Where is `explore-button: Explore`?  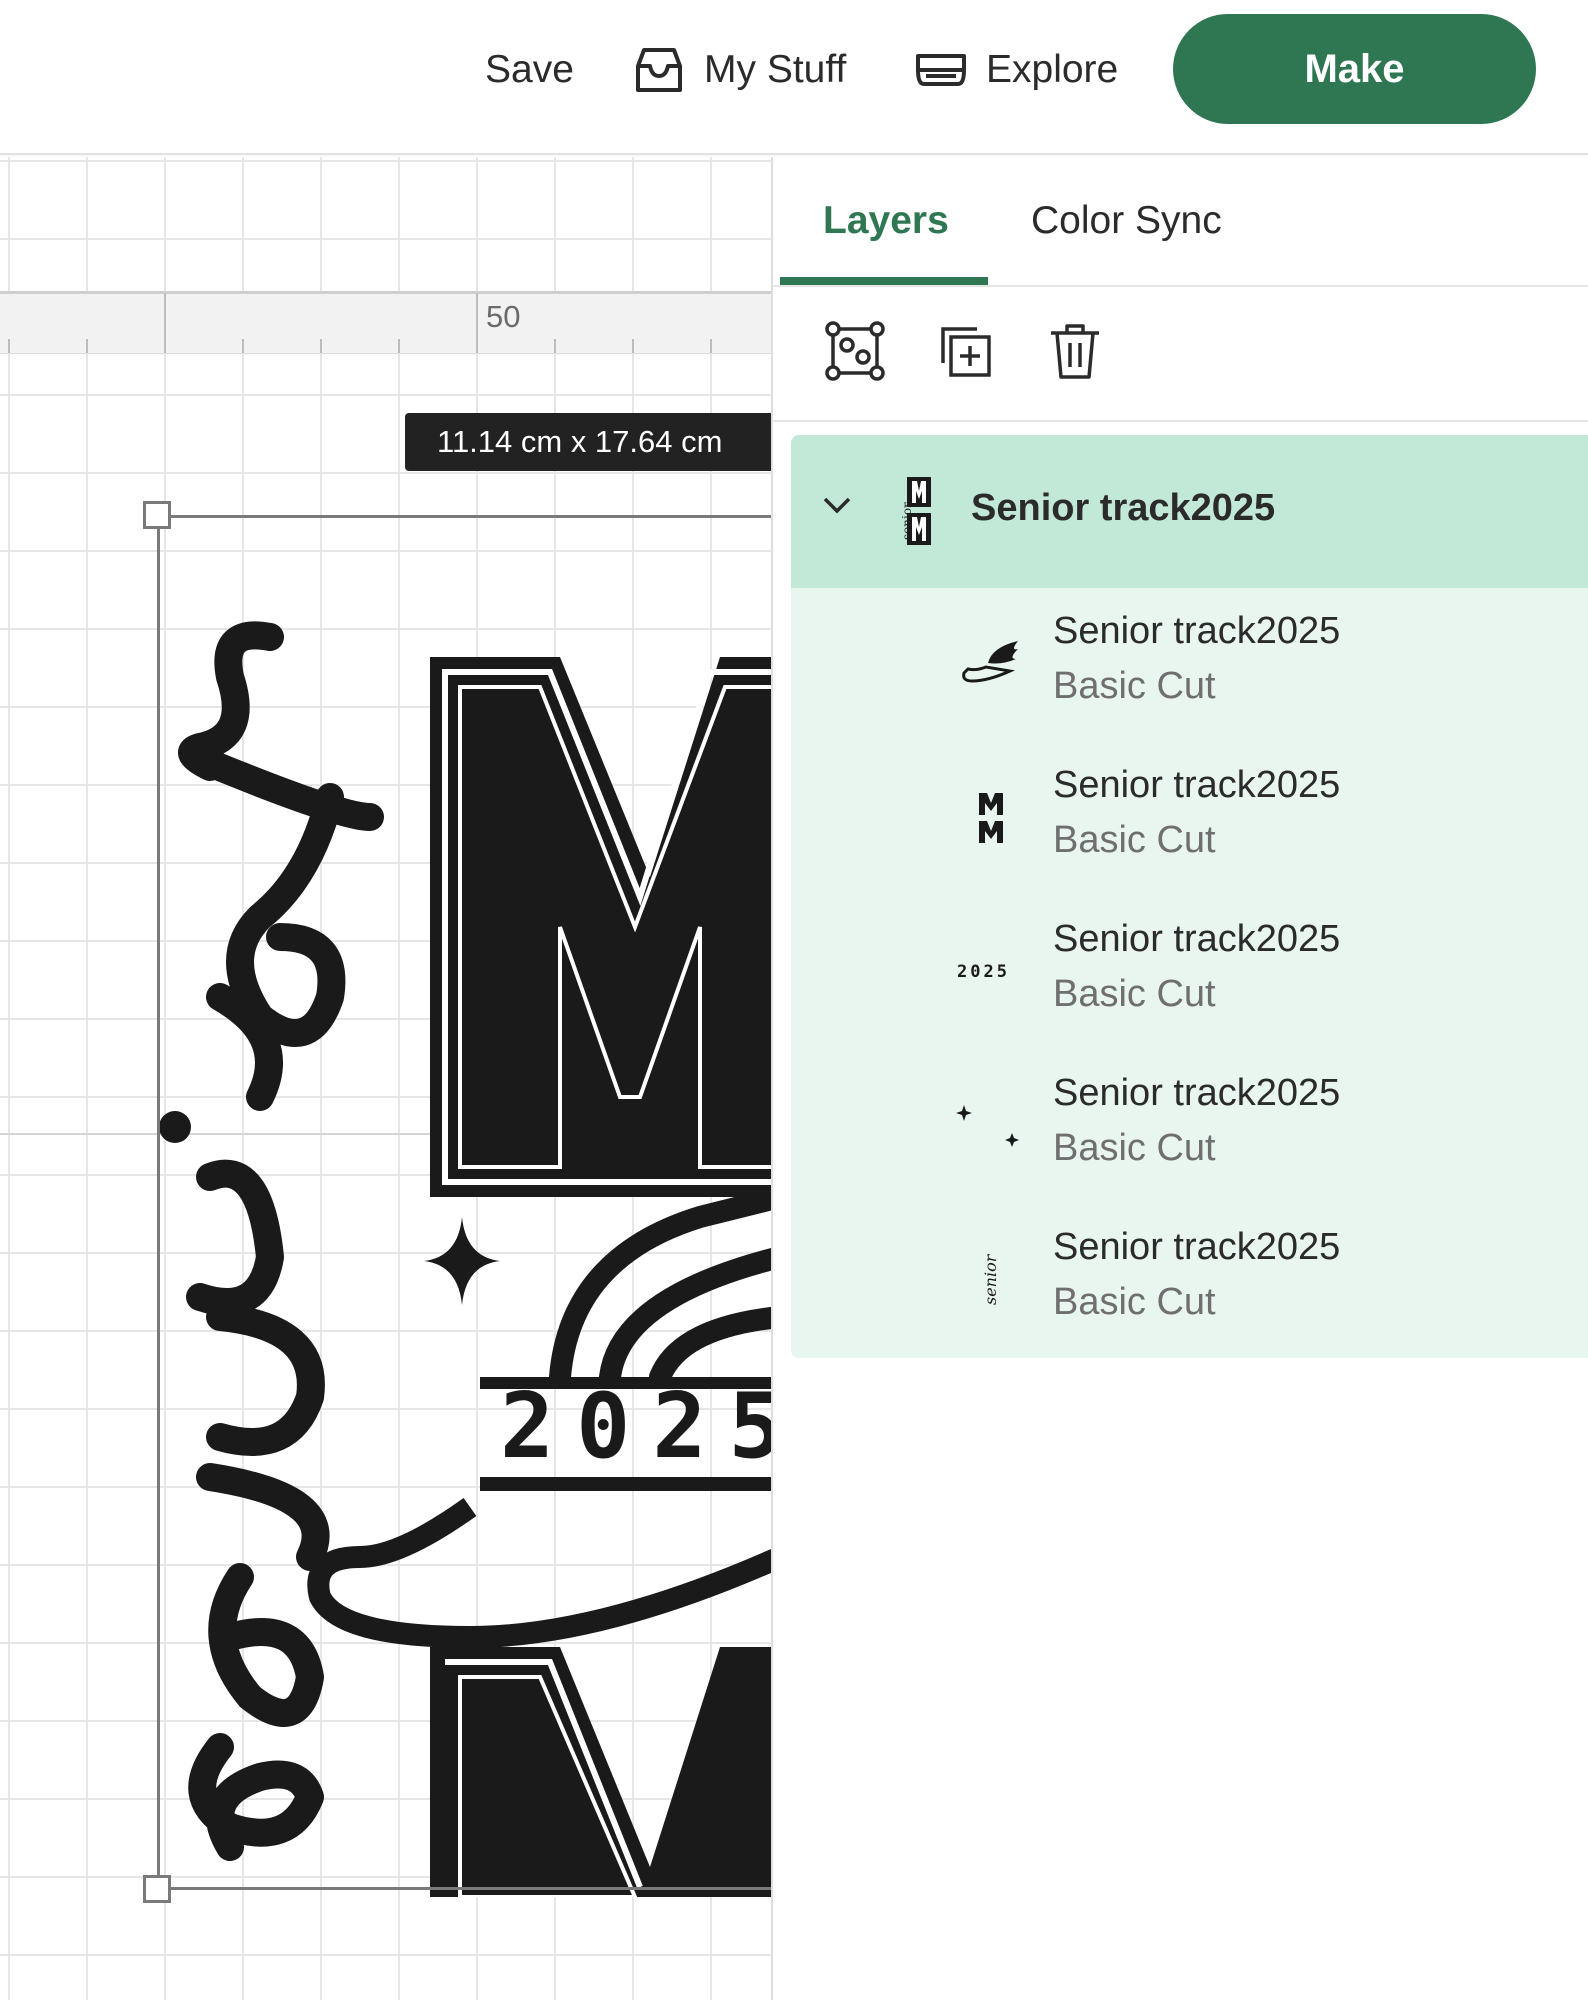
explore-button: Explore is located at coordinates (1016, 70).